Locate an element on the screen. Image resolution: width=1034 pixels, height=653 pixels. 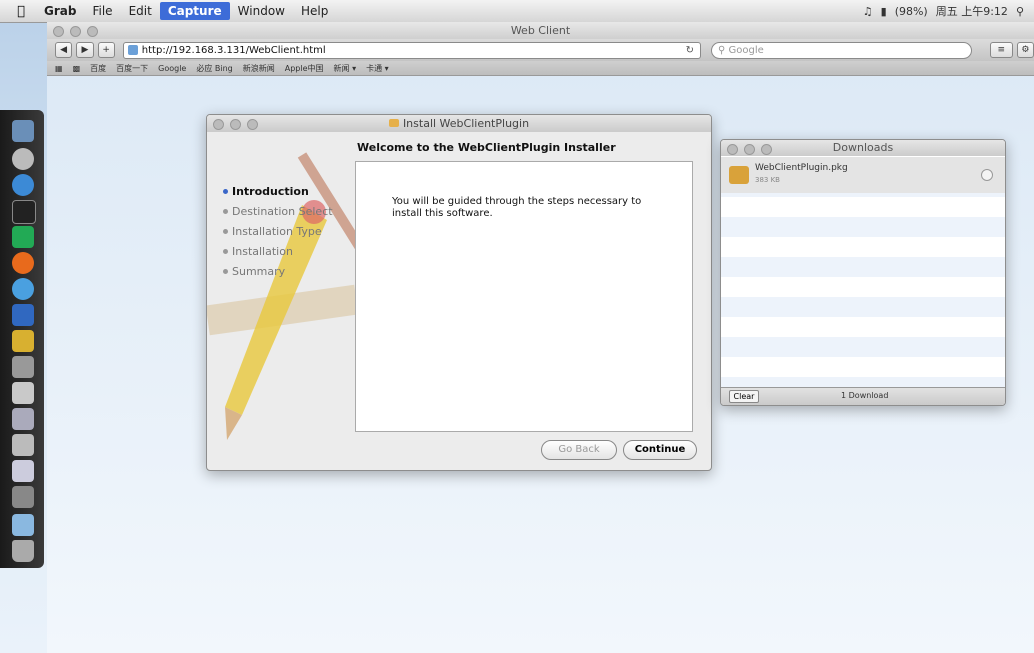
clock: 周五 上午9:12 is located at coordinates (972, 11).